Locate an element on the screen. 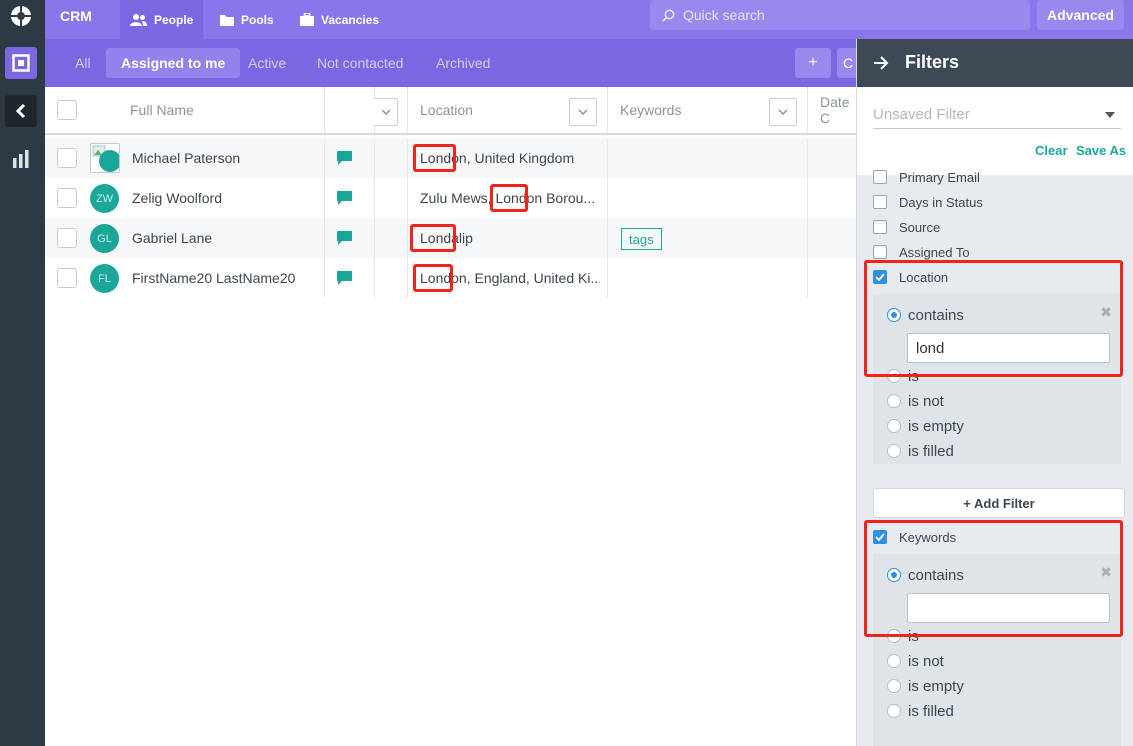  filter-field-label: Source is located at coordinates (920, 227).